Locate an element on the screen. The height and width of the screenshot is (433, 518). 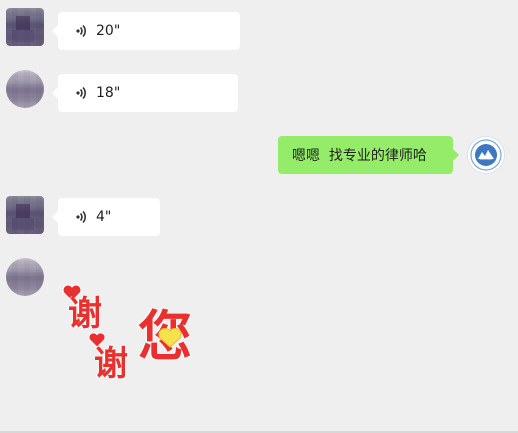
voice-duration: 4" is located at coordinates (104, 217).